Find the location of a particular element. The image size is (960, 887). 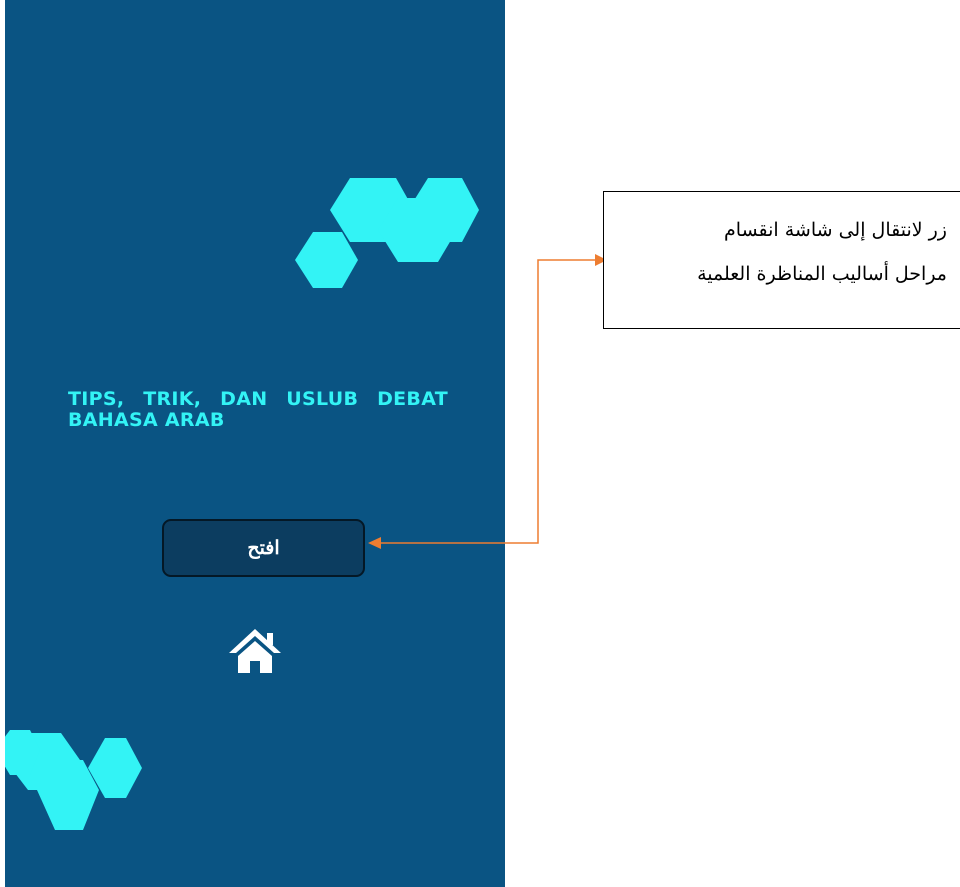

hexagon-decoration-top is located at coordinates (387, 233).